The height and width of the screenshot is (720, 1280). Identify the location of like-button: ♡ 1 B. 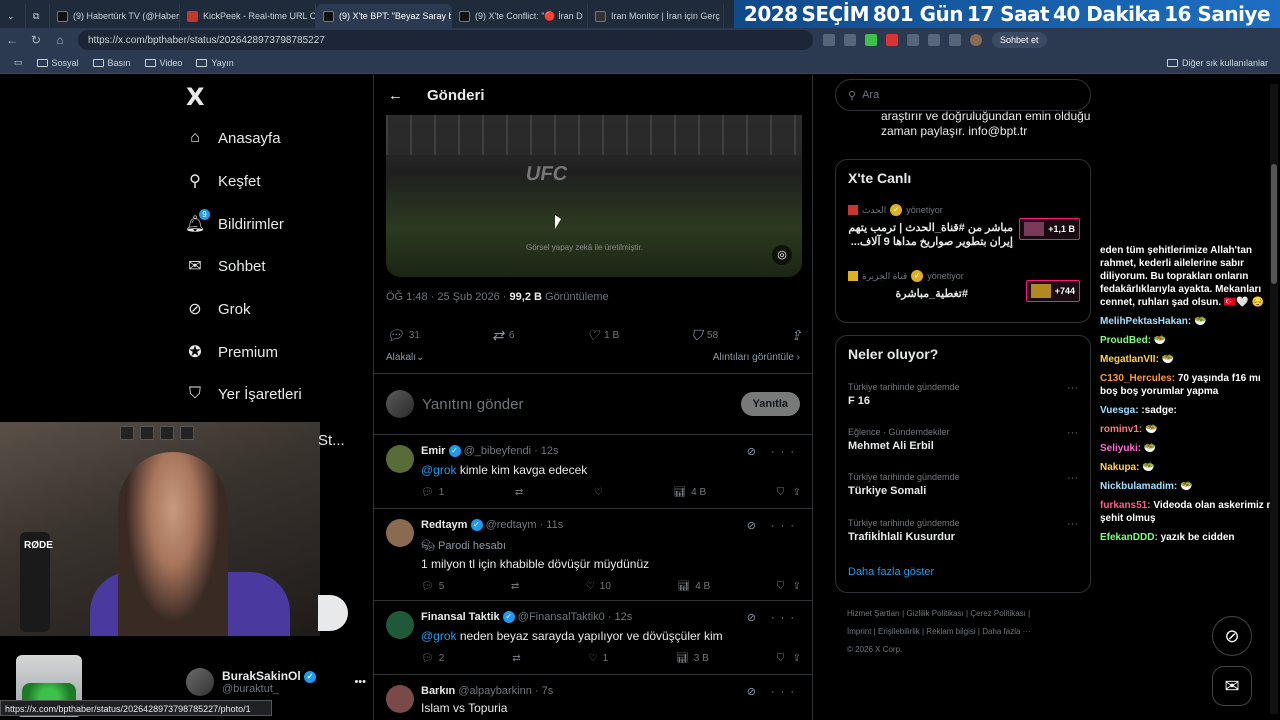
(603, 335).